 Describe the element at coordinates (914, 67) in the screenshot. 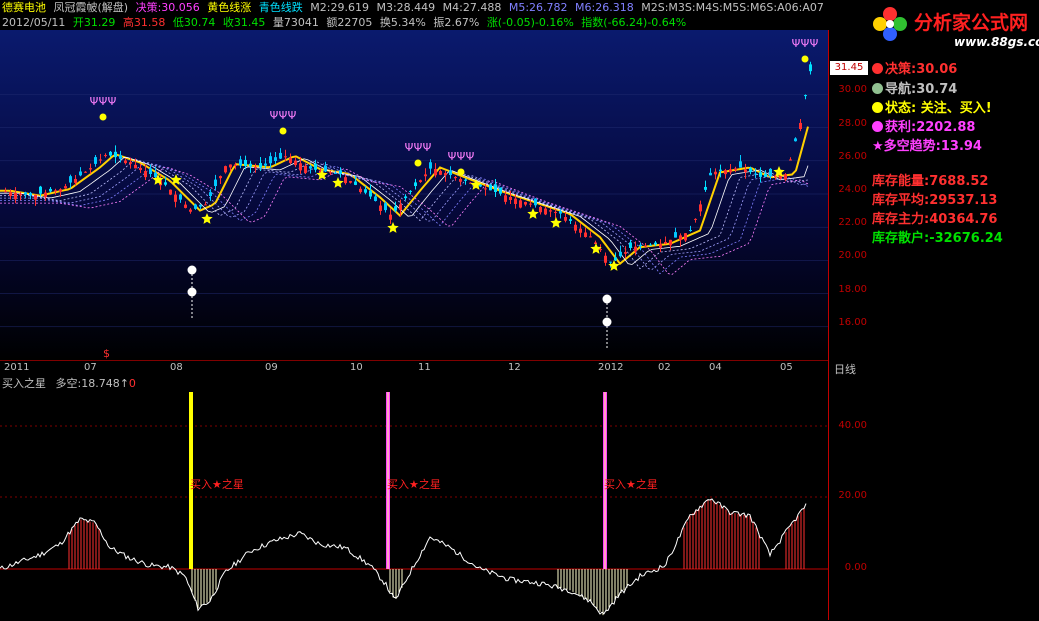

I see `side-decision: 决策:30.06` at that location.